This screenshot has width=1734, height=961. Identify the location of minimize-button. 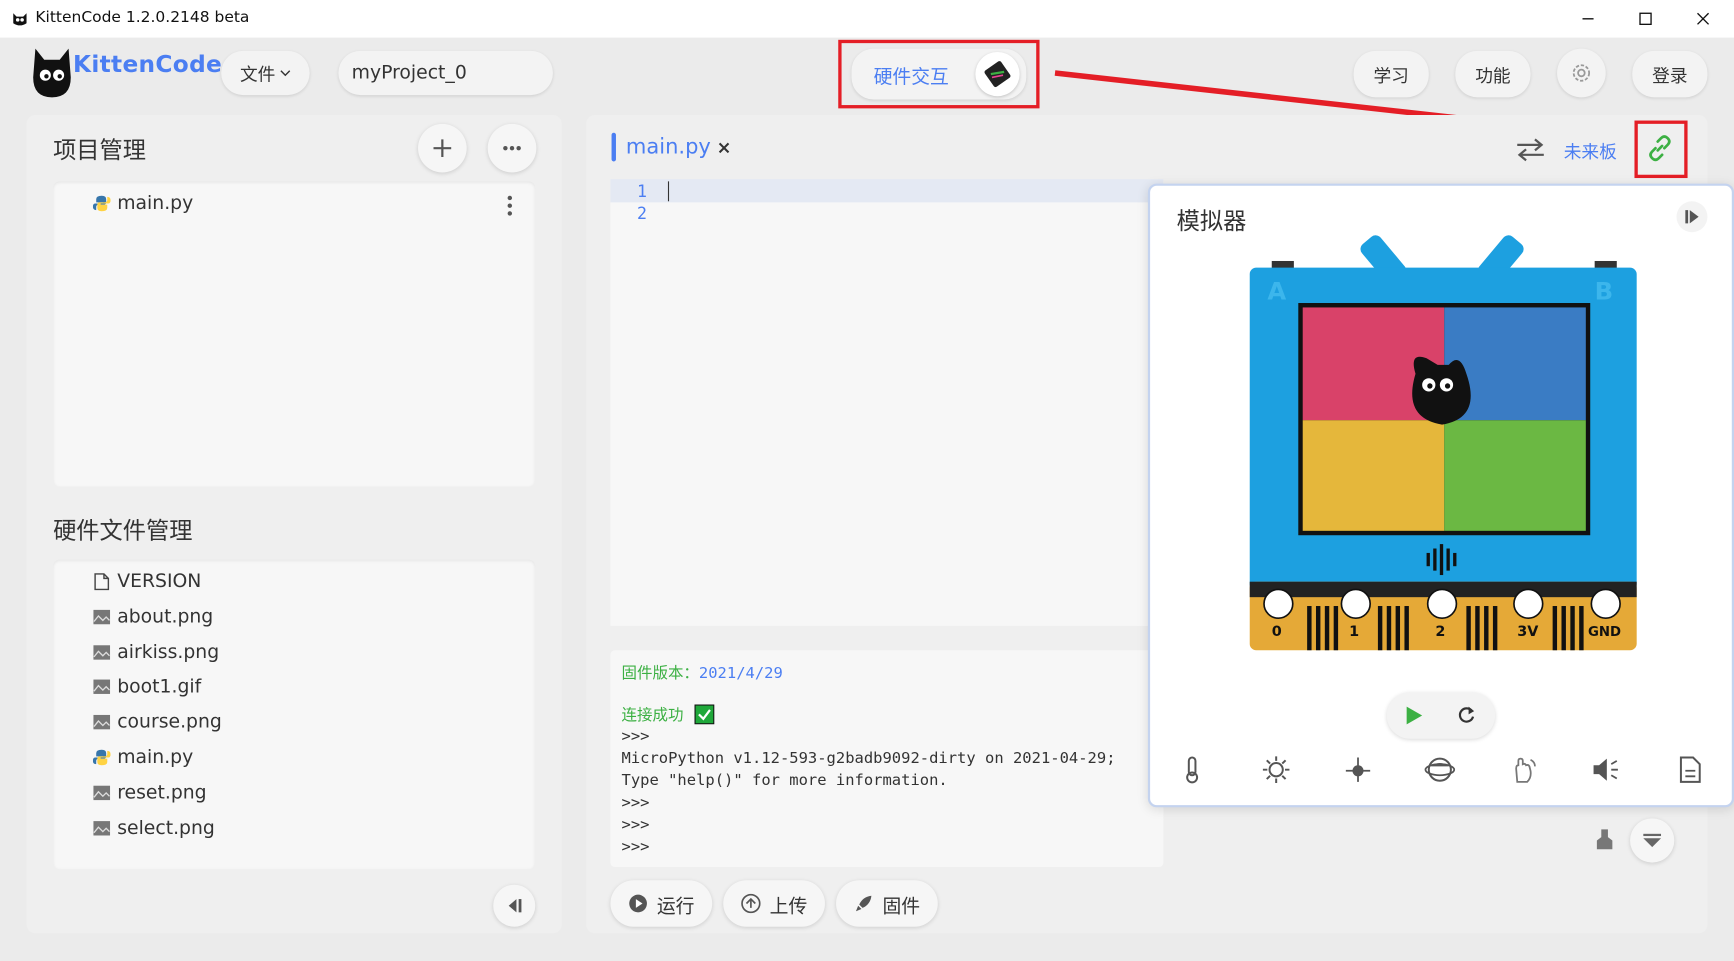
(1588, 19).